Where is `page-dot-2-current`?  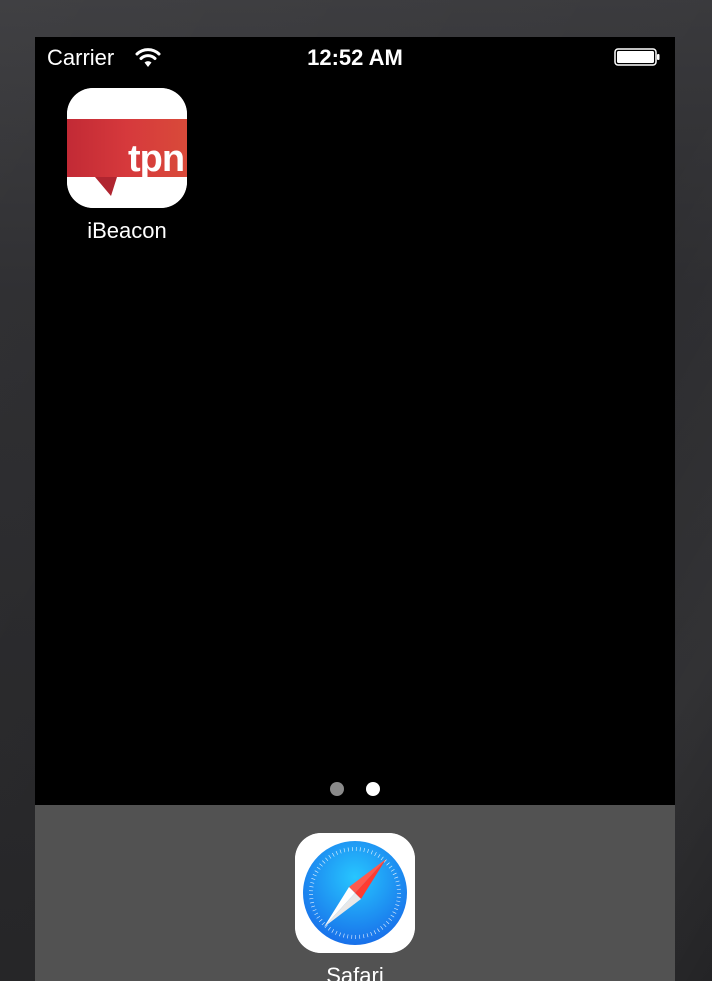 page-dot-2-current is located at coordinates (373, 789).